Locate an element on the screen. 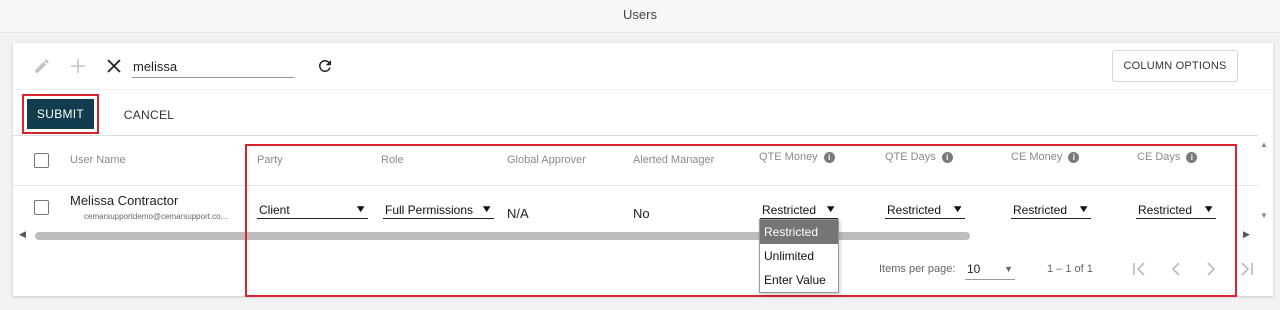 The width and height of the screenshot is (1280, 310). action-bar: SUBMIT CANCEL is located at coordinates (643, 112).